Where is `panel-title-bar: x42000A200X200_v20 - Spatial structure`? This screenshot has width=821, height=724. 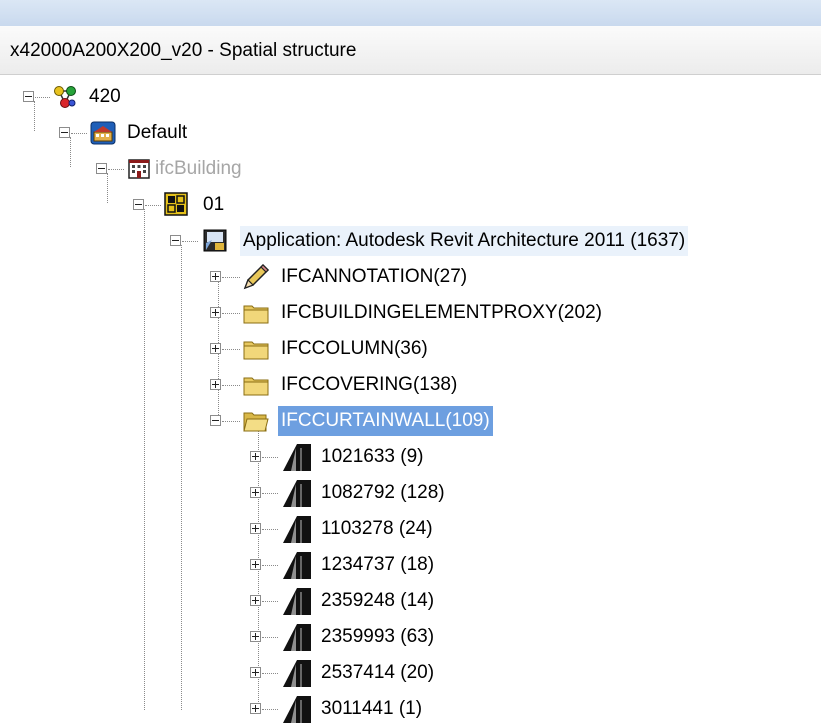 panel-title-bar: x42000A200X200_v20 - Spatial structure is located at coordinates (410, 50).